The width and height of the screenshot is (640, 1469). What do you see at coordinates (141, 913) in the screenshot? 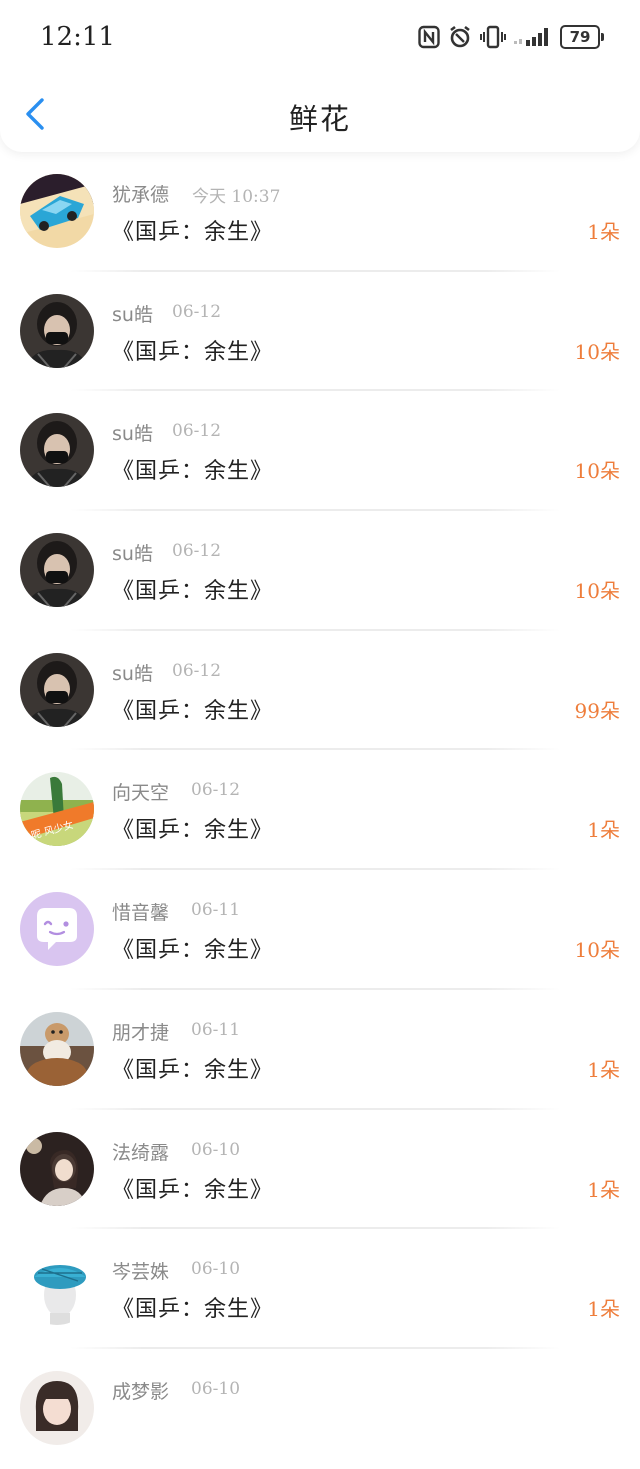
I see `user-name: 惜音馨` at bounding box center [141, 913].